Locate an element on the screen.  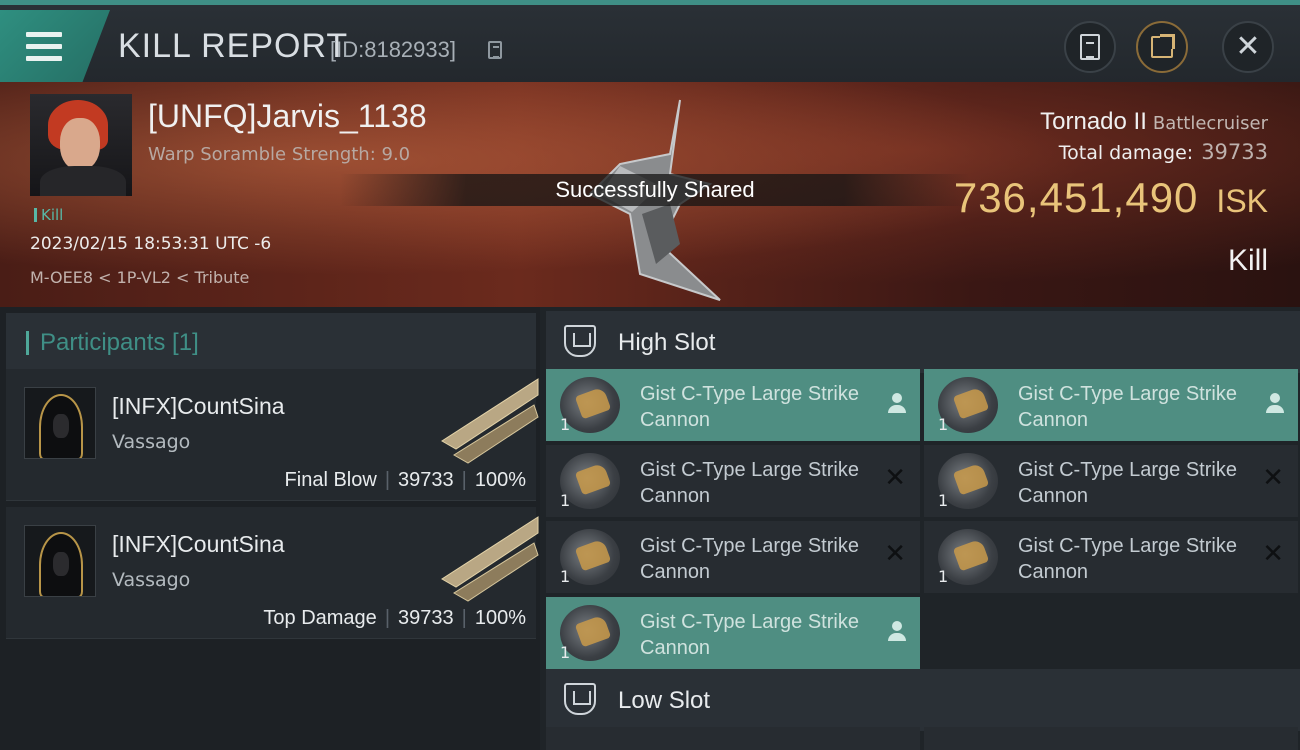
total-damage: Total damage: 39733 is located at coordinates (1163, 152).